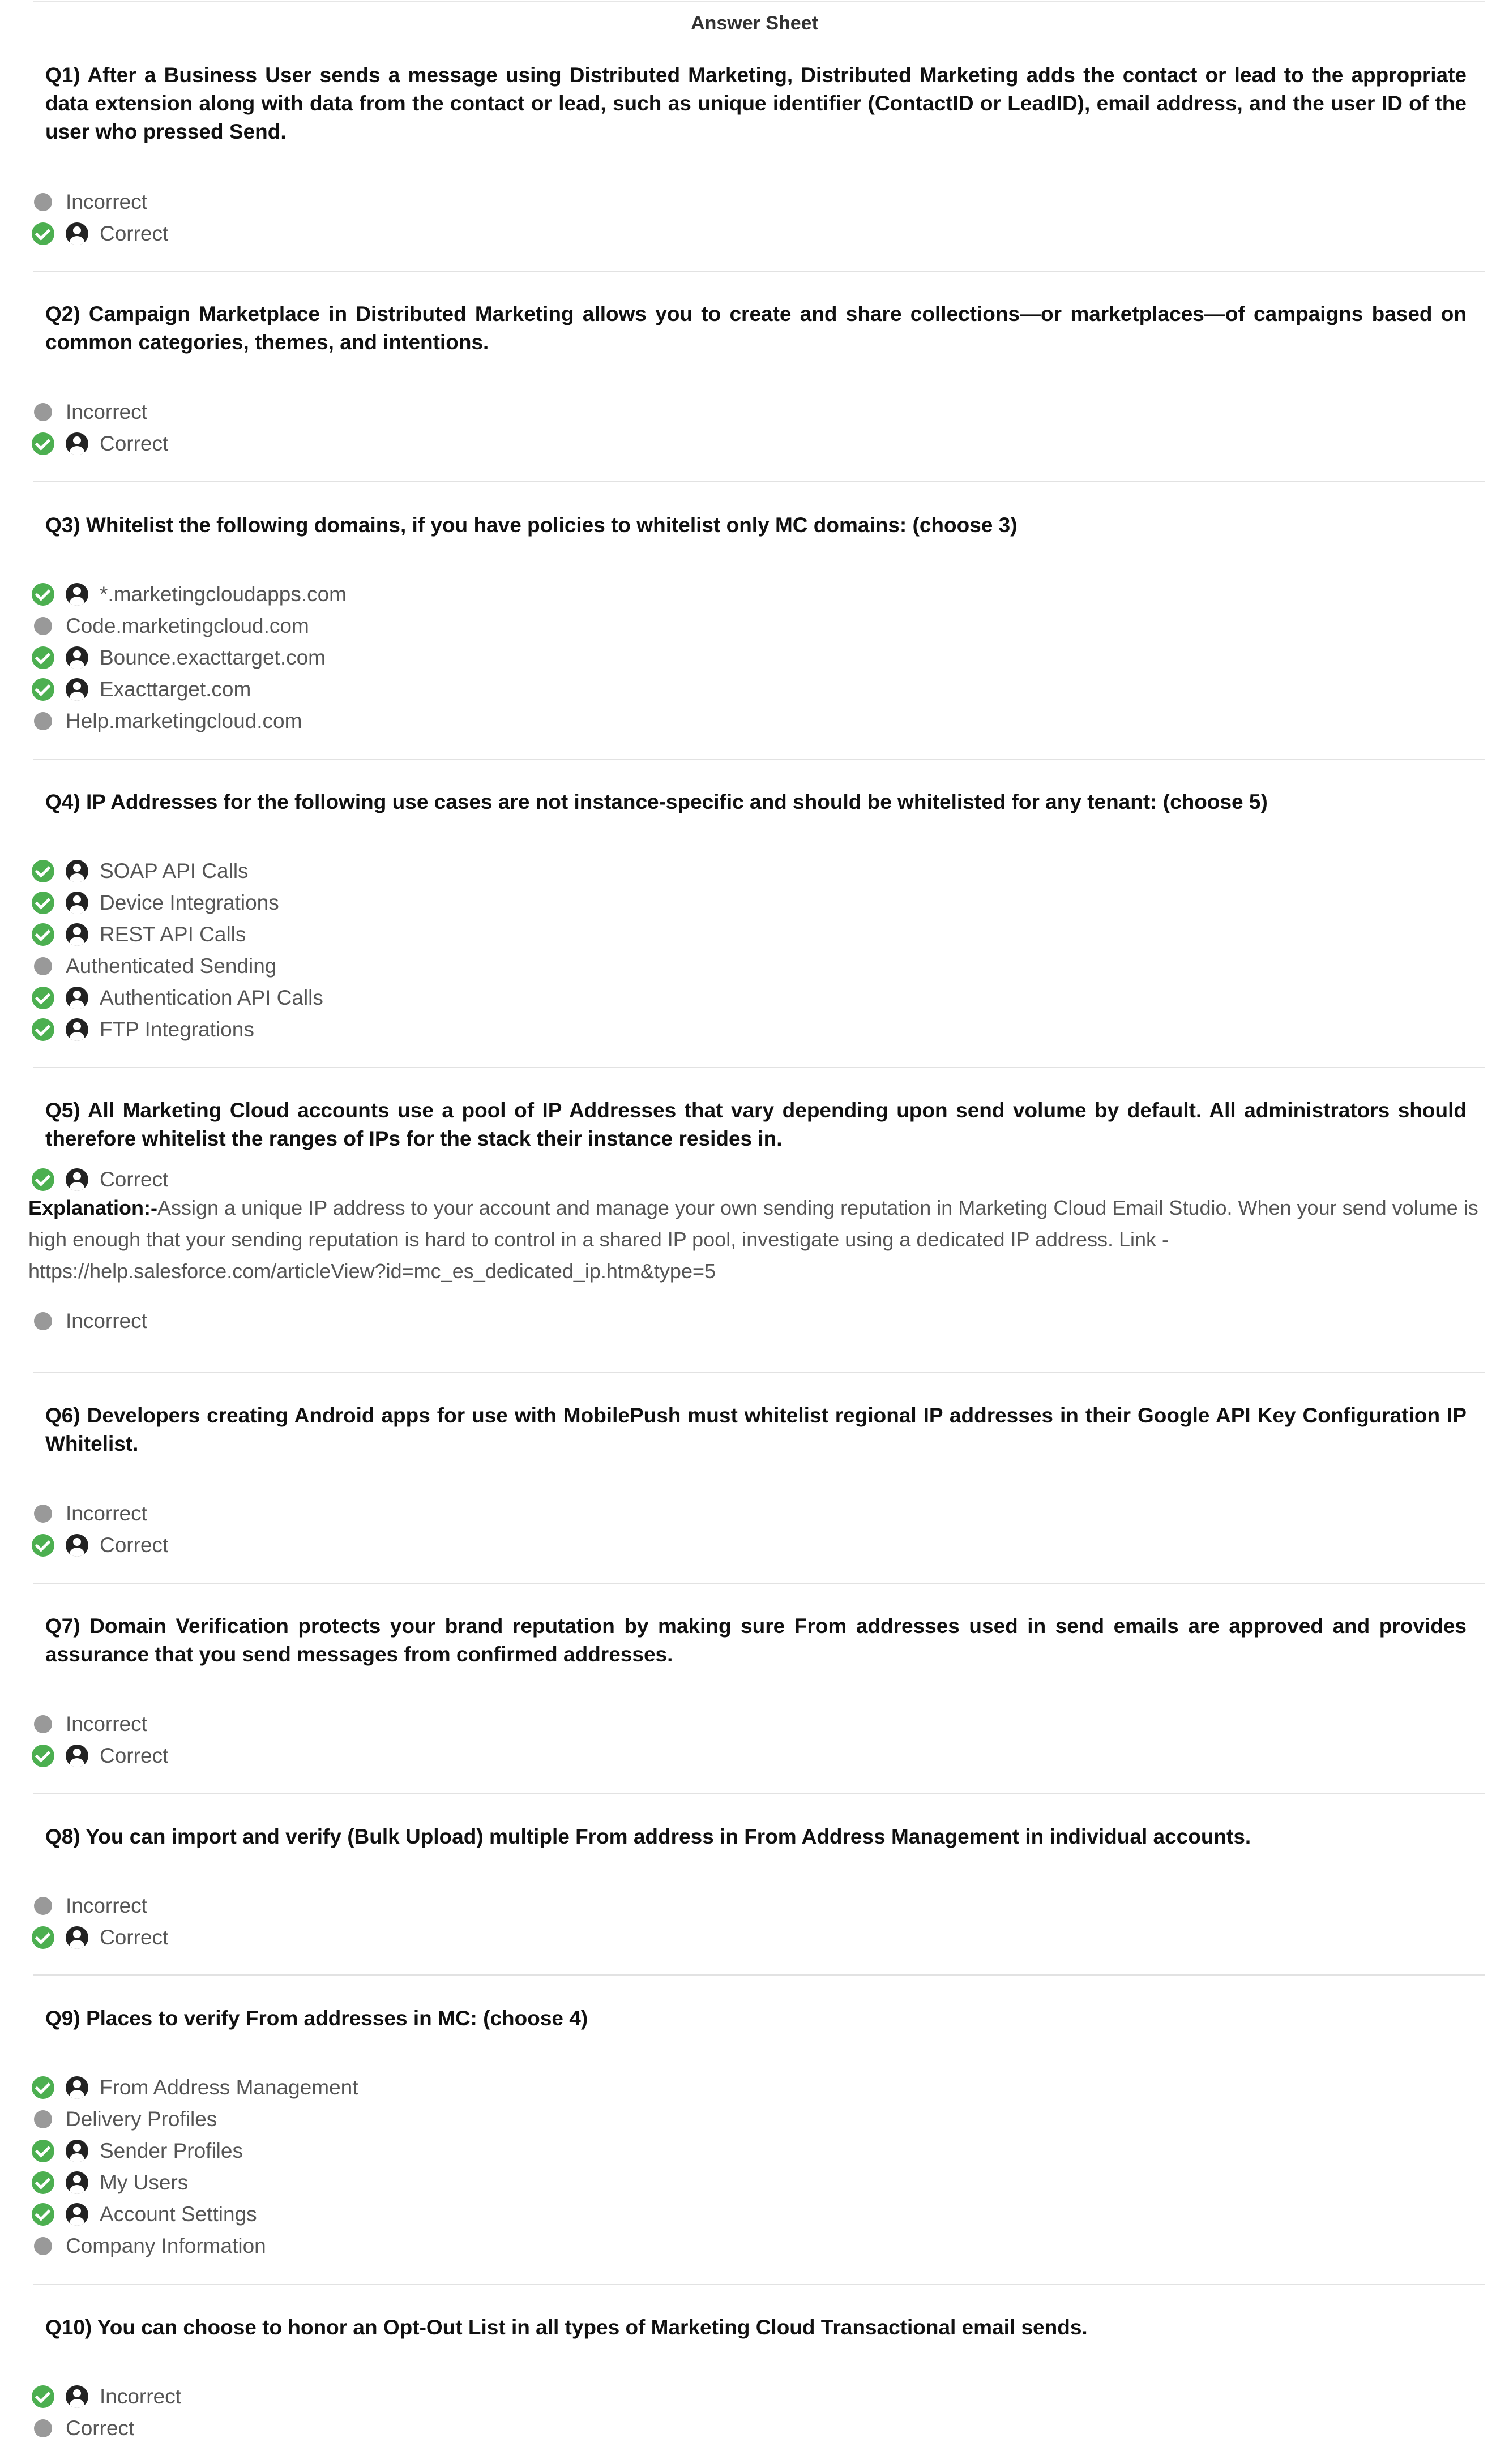 The image size is (1509, 2464). I want to click on answer-option: Bounce.exacttarget.com, so click(179, 658).